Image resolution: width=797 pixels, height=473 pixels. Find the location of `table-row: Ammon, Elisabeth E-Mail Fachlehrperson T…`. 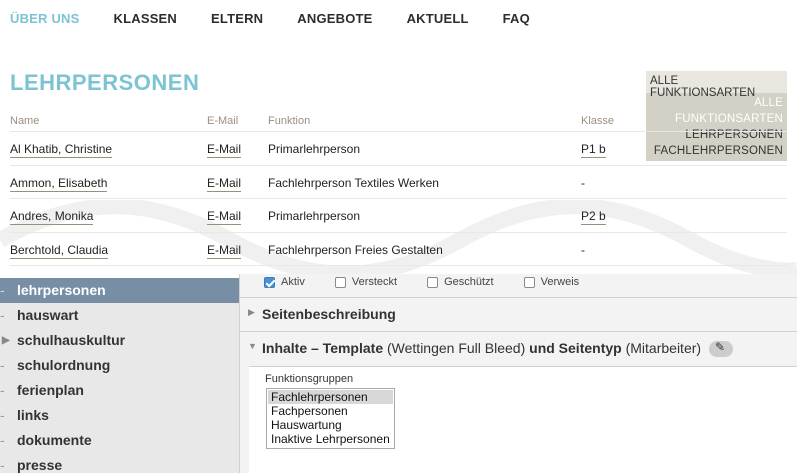

table-row: Ammon, Elisabeth E-Mail Fachlehrperson T… is located at coordinates (398, 182).